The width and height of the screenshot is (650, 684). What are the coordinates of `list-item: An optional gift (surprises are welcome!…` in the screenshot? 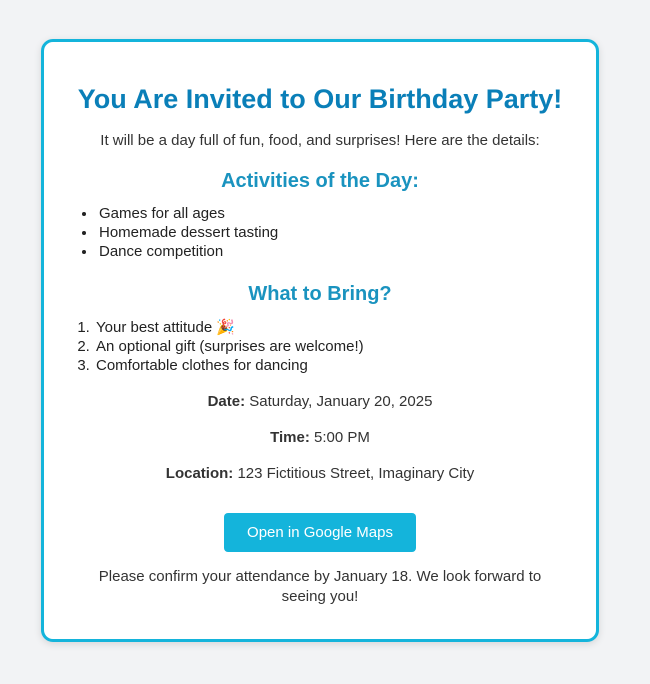 It's located at (328, 346).